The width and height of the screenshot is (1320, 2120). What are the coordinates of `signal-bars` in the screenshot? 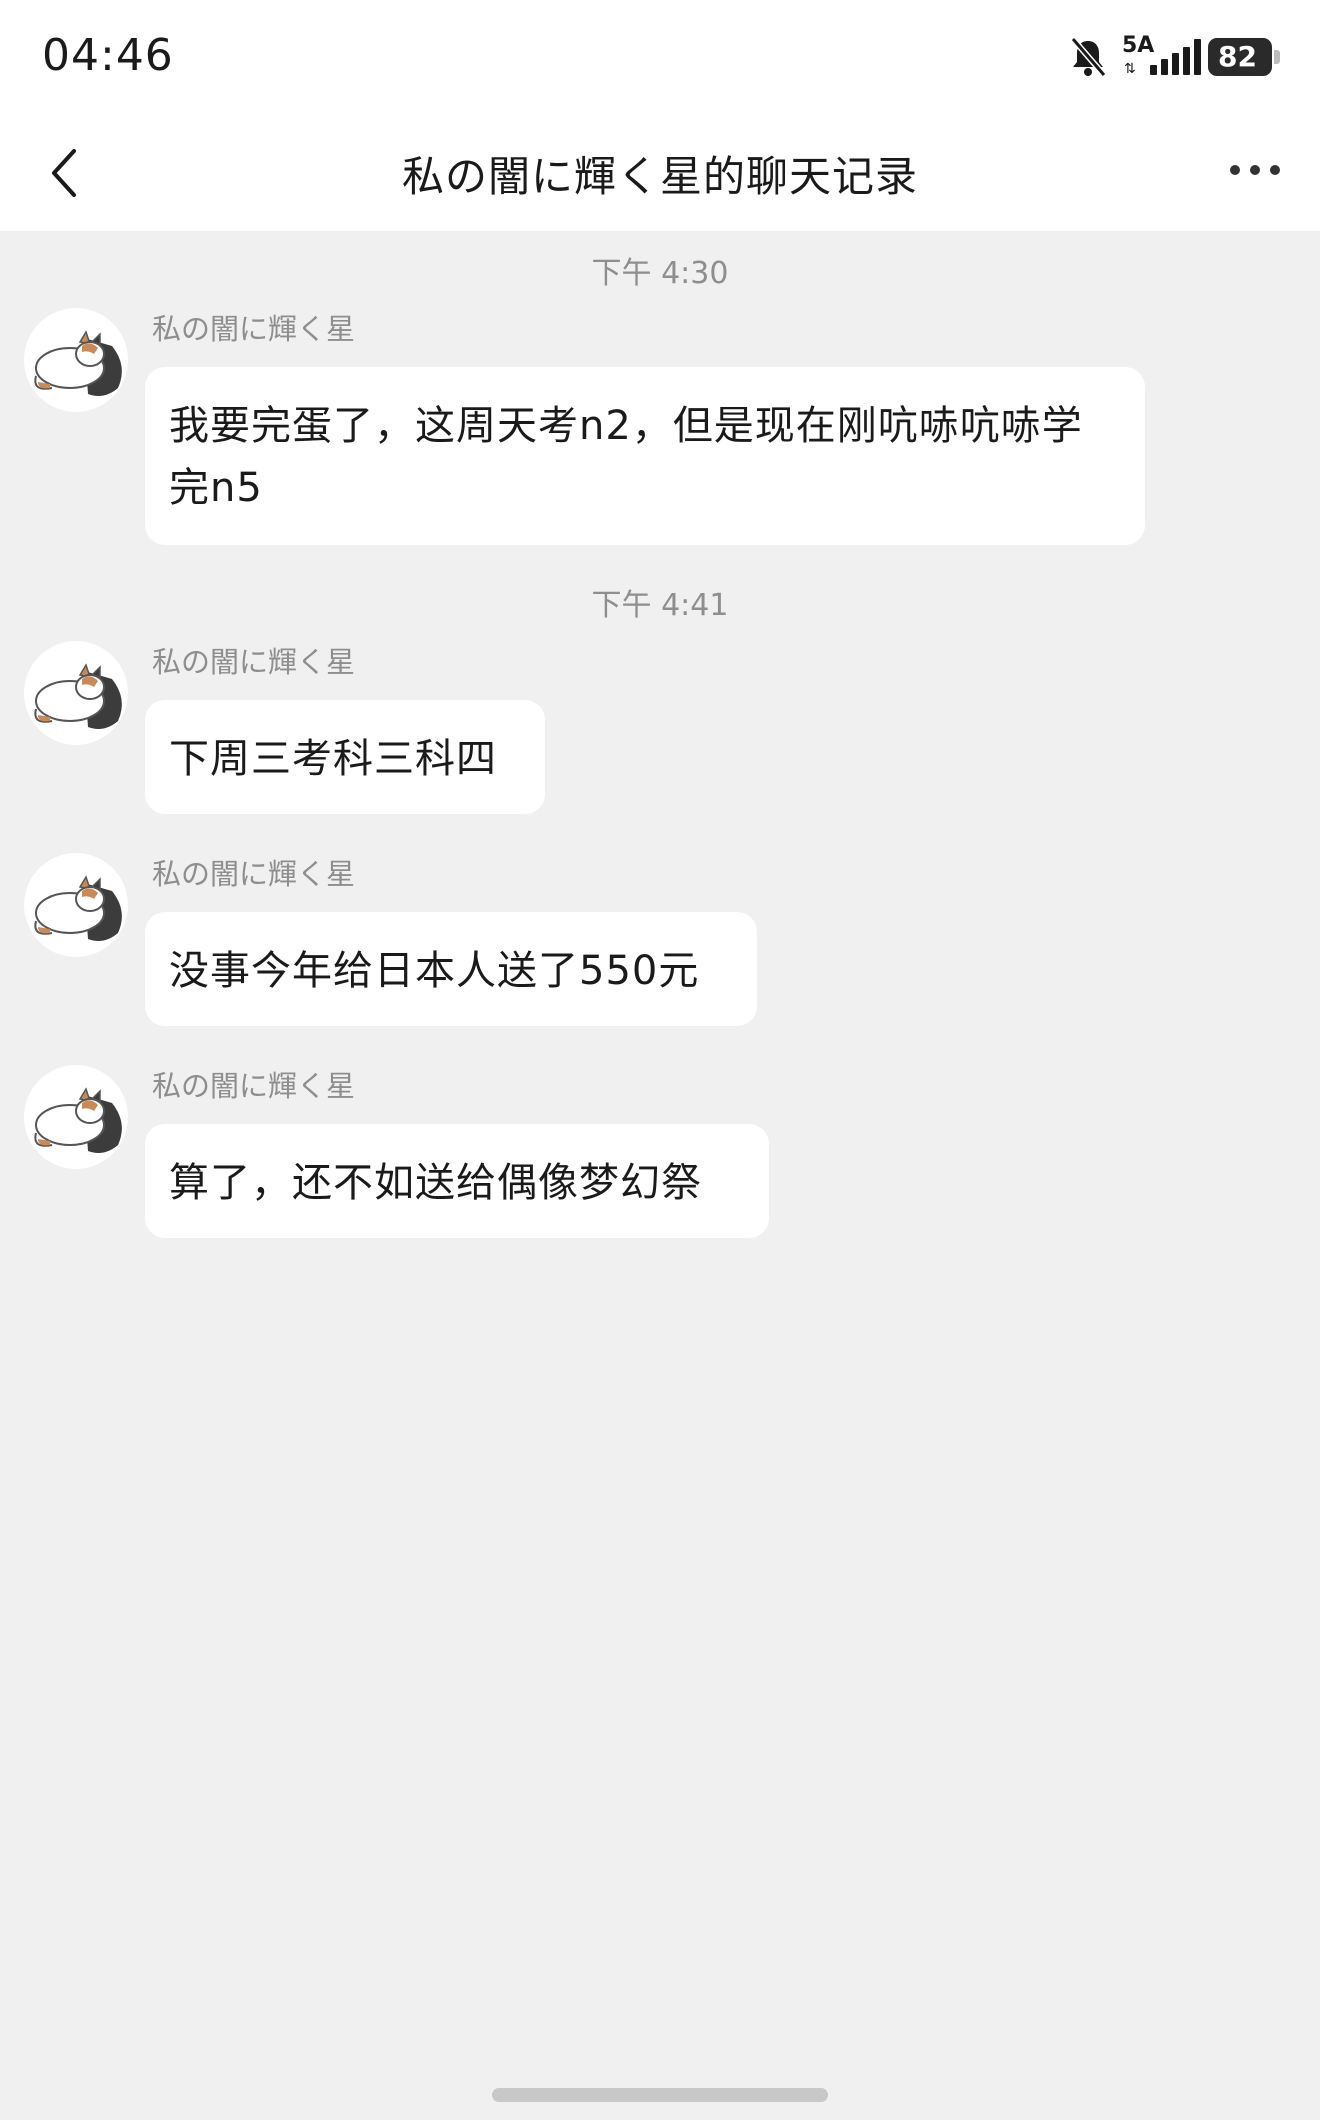 It's located at (1175, 57).